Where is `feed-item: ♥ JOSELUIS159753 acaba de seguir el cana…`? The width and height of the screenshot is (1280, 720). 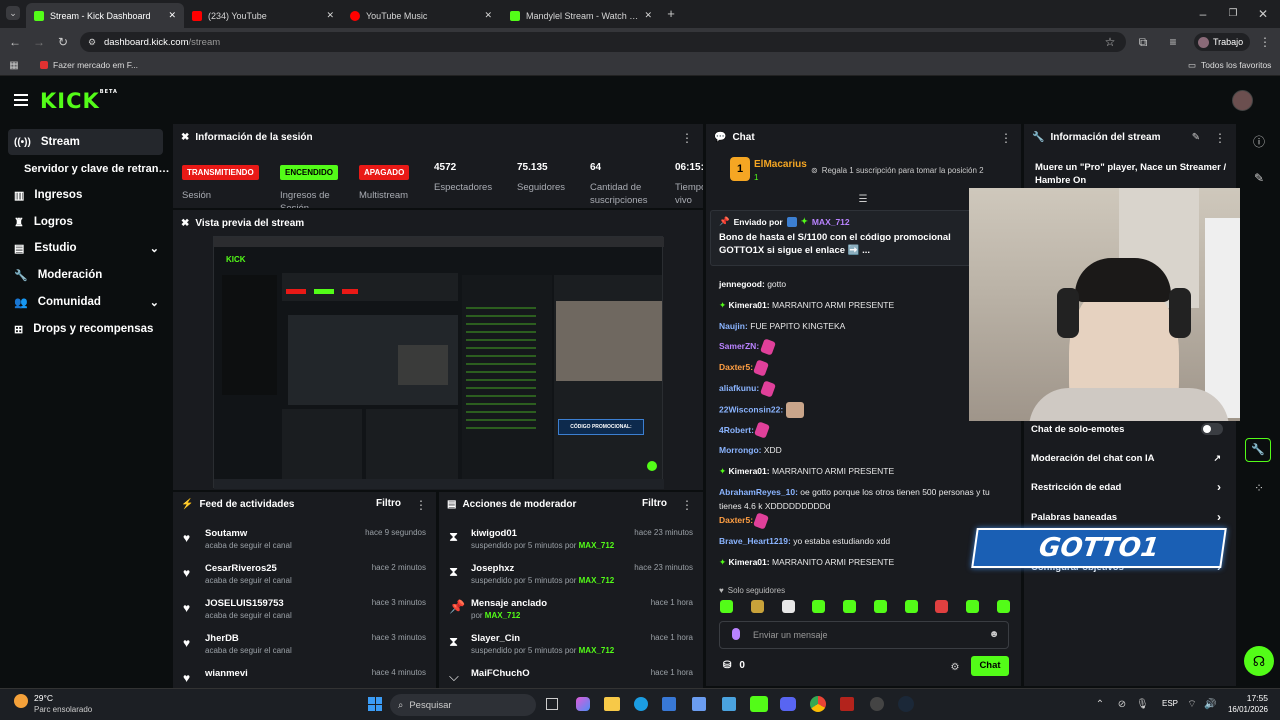
feed-item: ♥ JOSELUIS159753 acaba de seguir el cana… is located at coordinates (304, 611).